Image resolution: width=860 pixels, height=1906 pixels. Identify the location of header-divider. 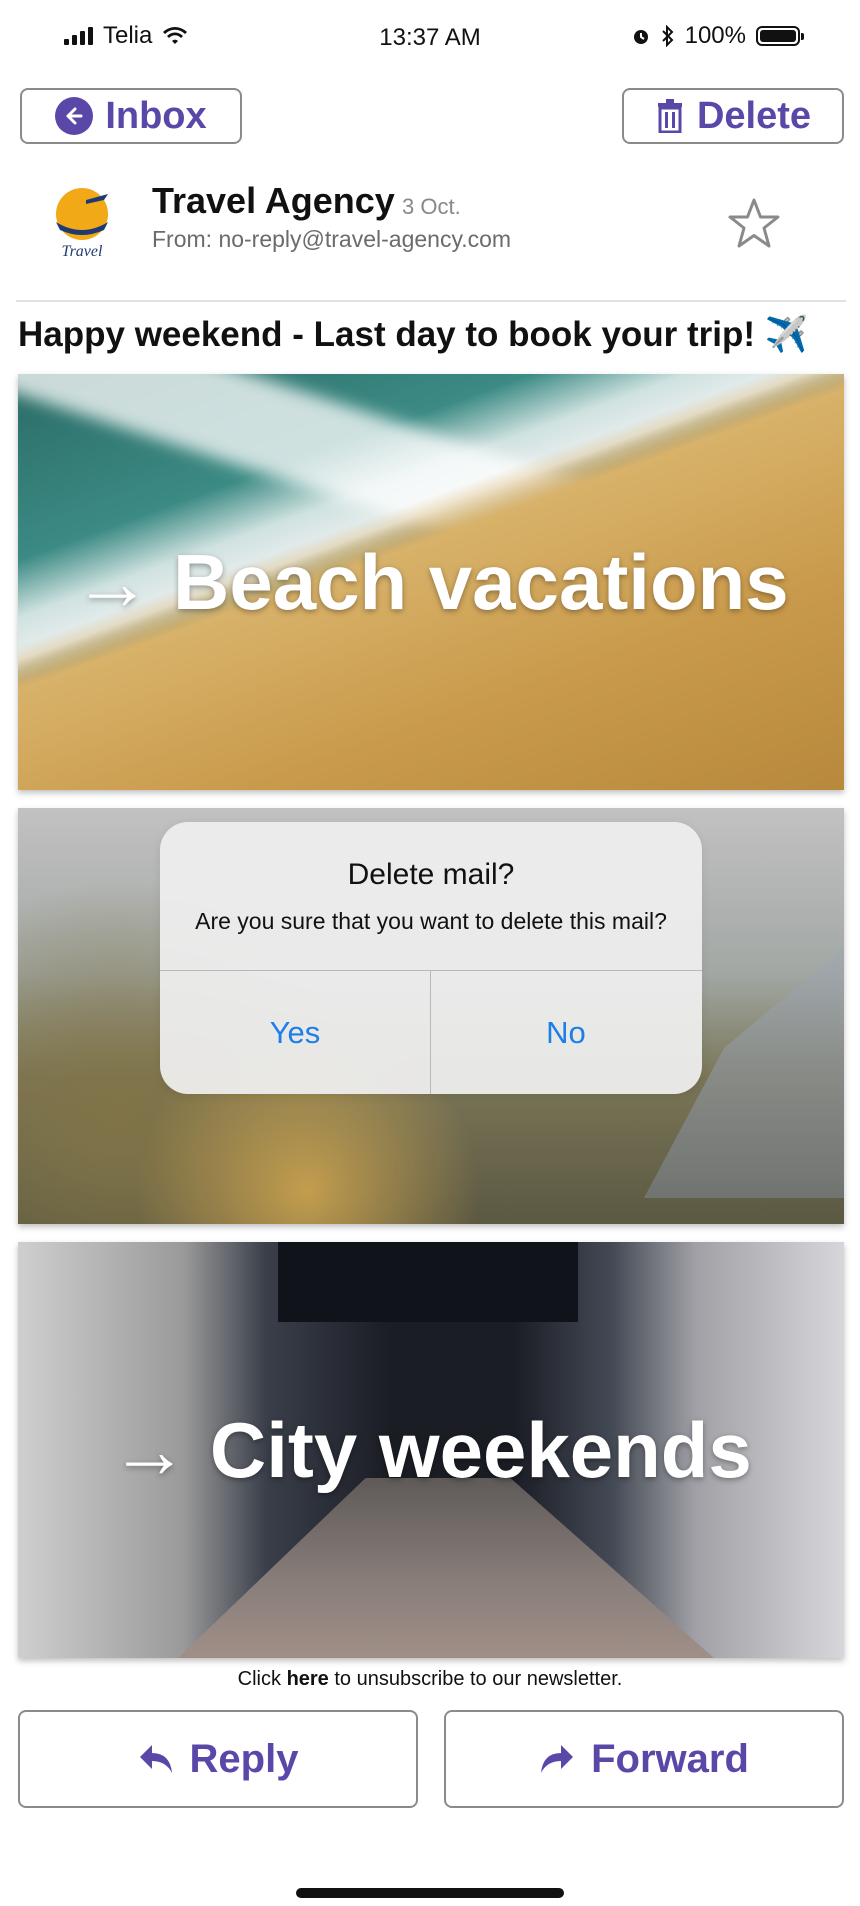
(431, 301).